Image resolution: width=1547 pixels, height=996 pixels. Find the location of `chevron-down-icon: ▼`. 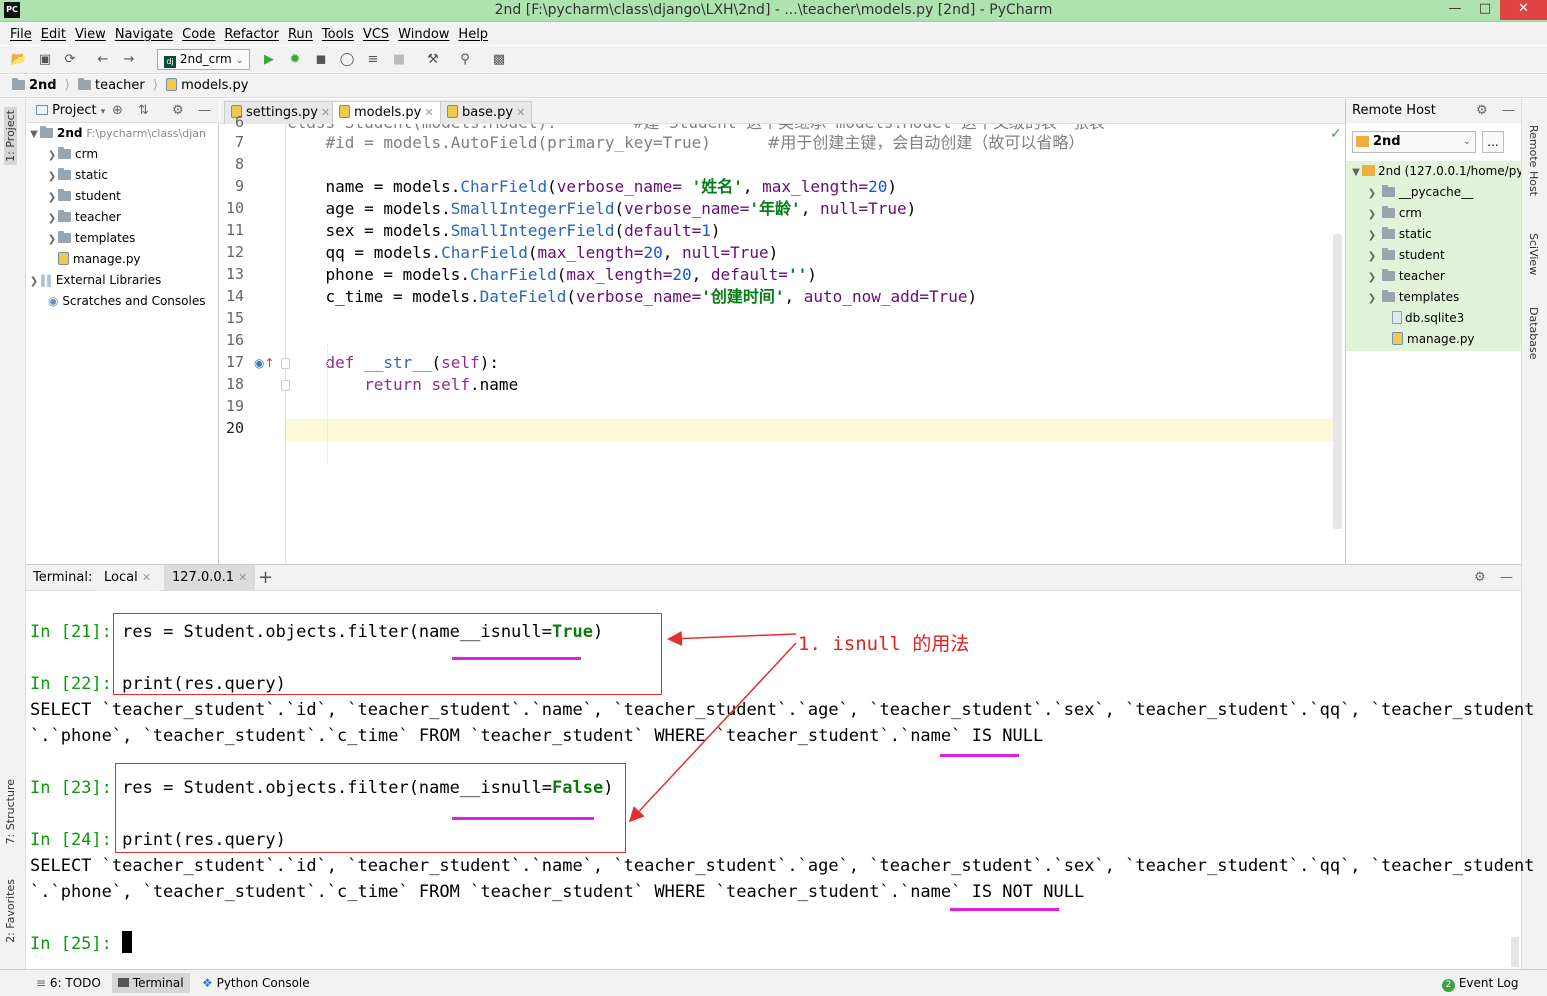

chevron-down-icon: ▼ is located at coordinates (34, 134).